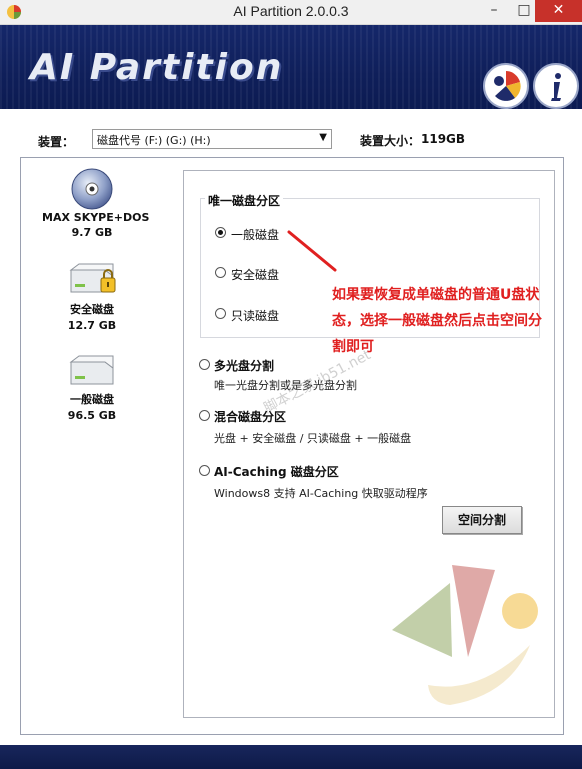 The image size is (582, 769). Describe the element at coordinates (92, 325) in the screenshot. I see `disk-size: 12.7 GB` at that location.